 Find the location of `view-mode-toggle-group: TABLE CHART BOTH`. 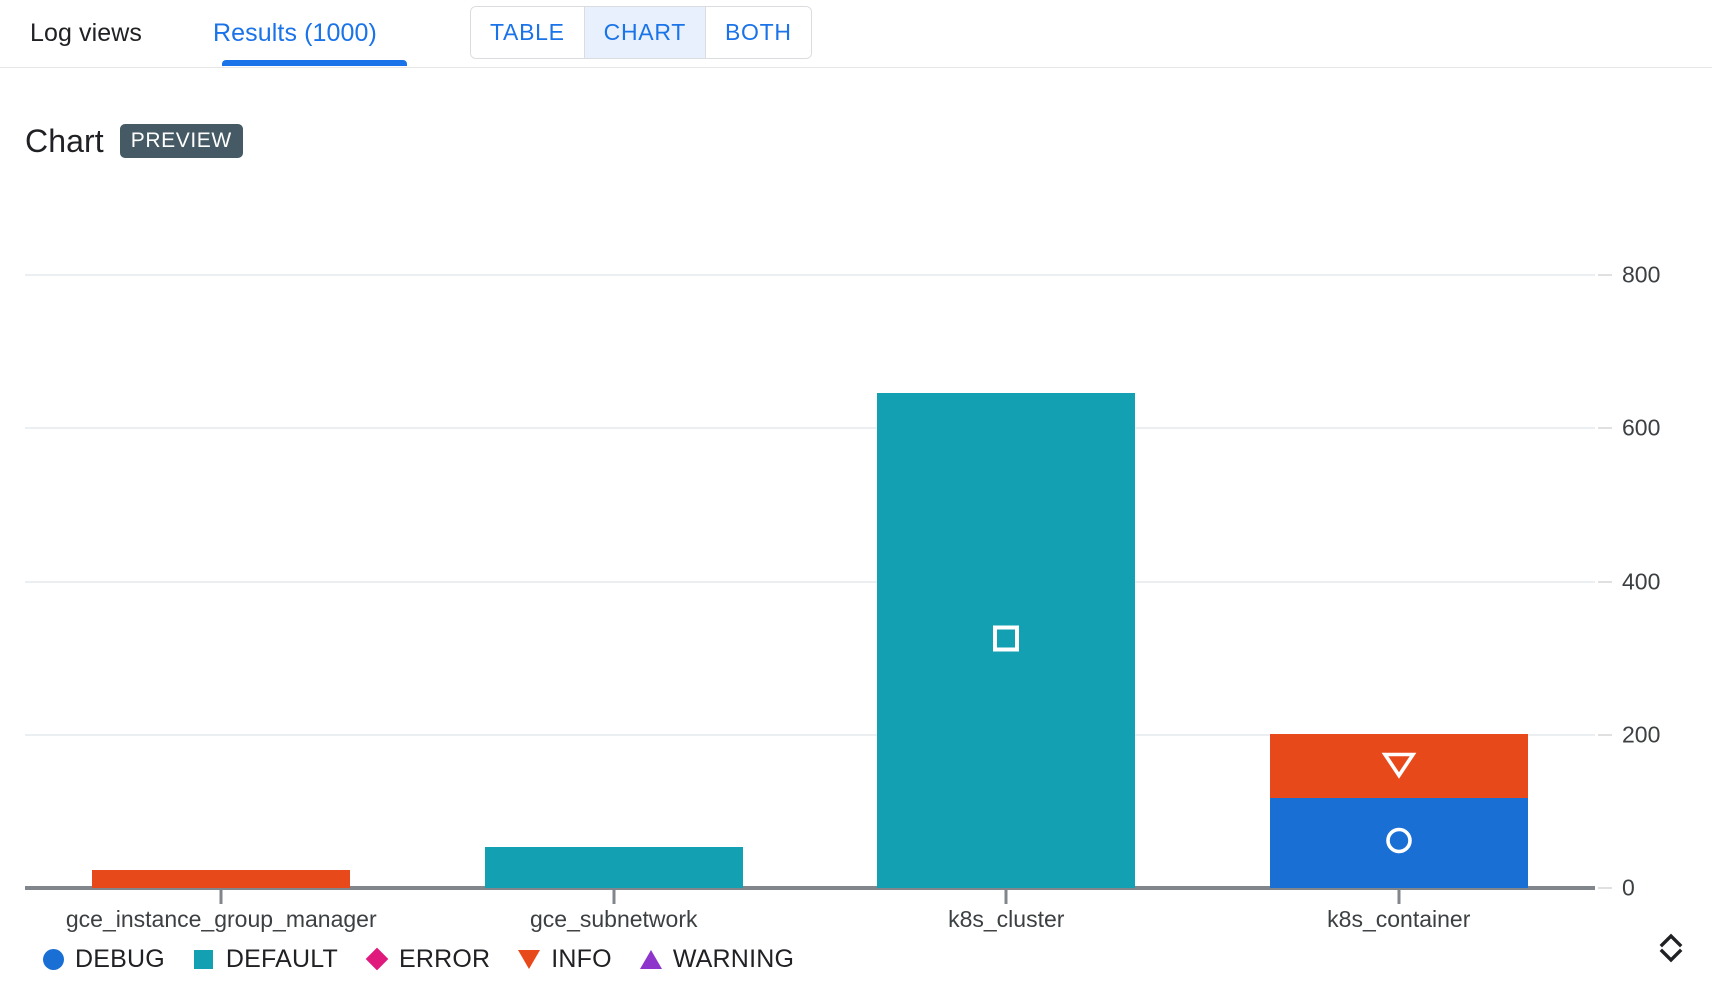

view-mode-toggle-group: TABLE CHART BOTH is located at coordinates (641, 32).